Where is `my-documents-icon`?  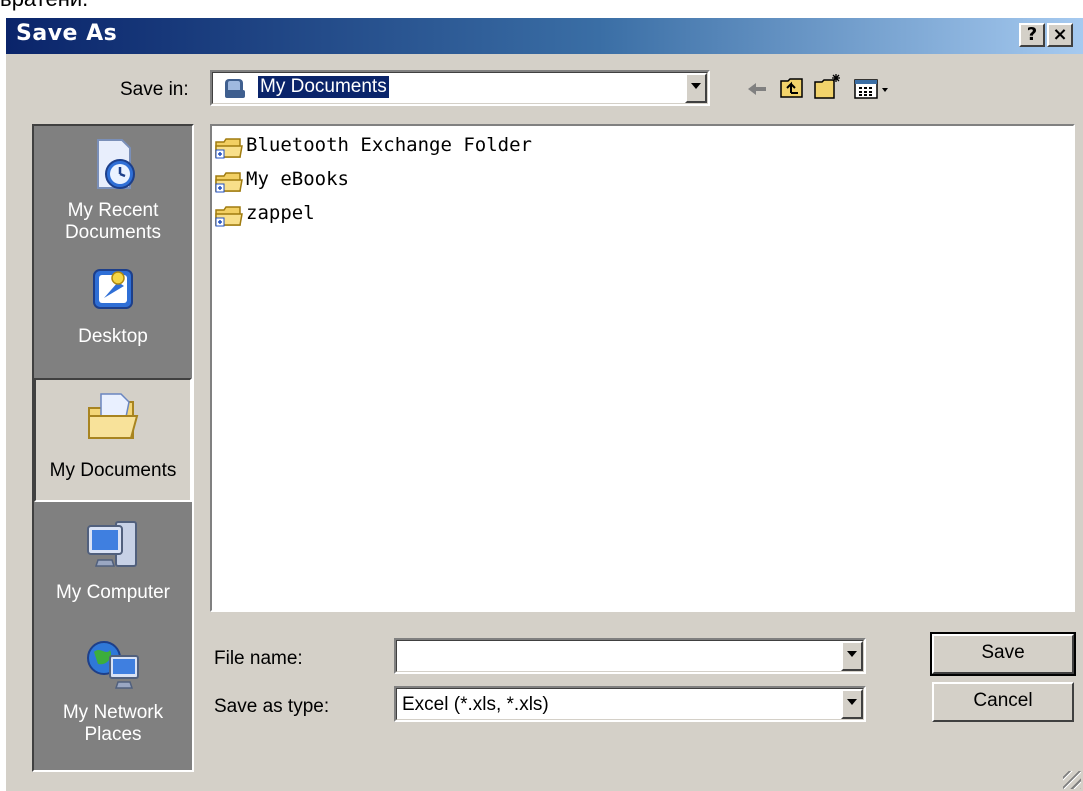
my-documents-icon is located at coordinates (113, 420).